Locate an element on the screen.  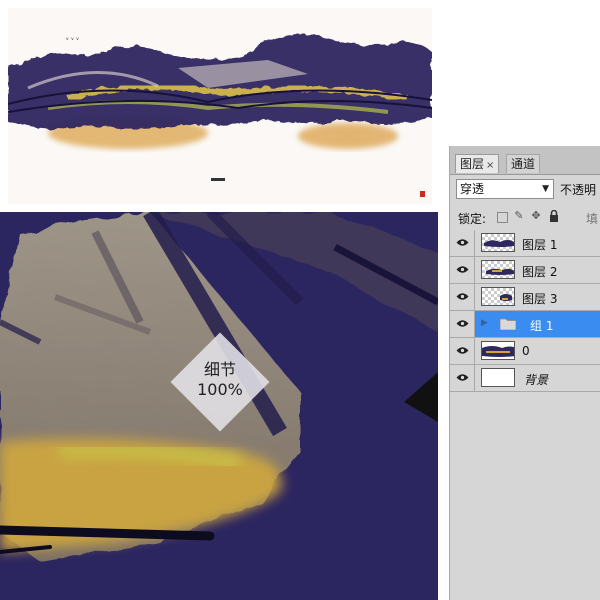
layer-name: 图层 3 is located at coordinates (540, 299).